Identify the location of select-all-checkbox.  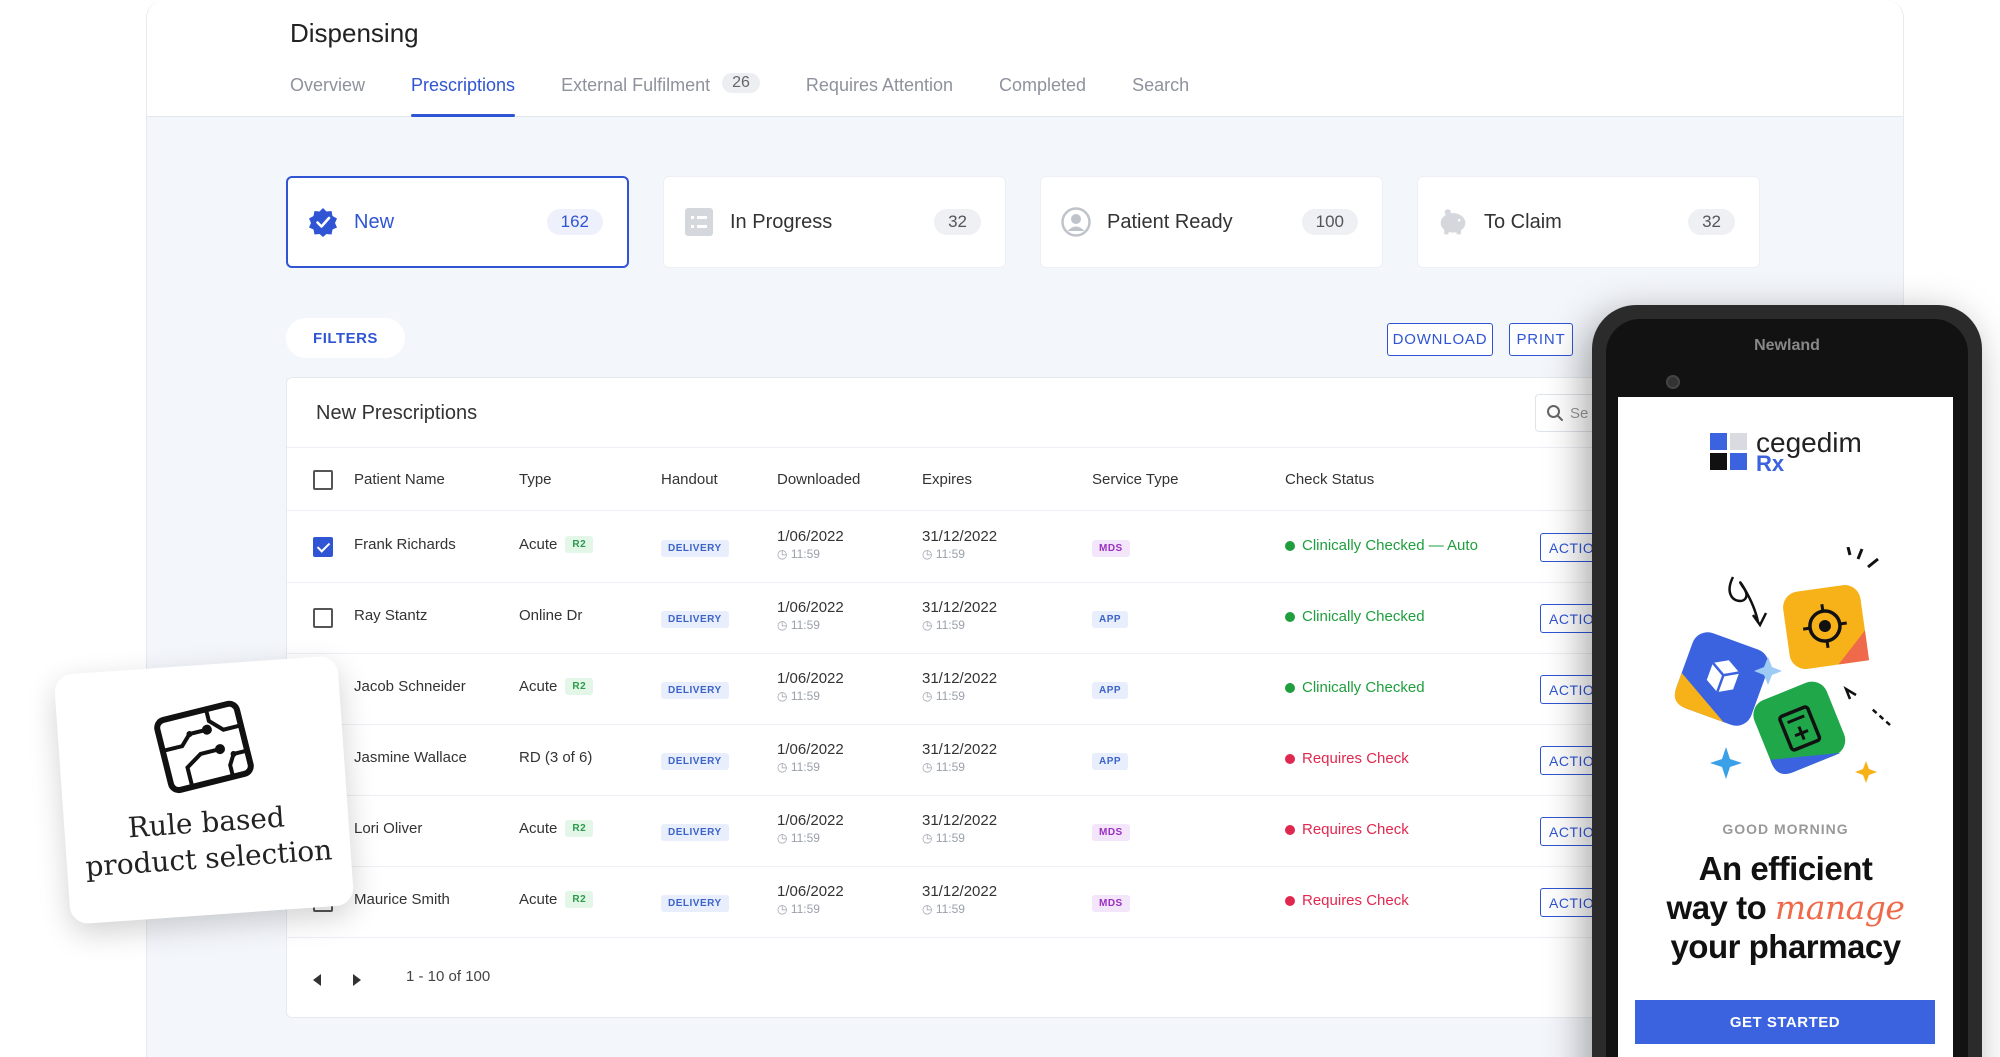
(323, 480).